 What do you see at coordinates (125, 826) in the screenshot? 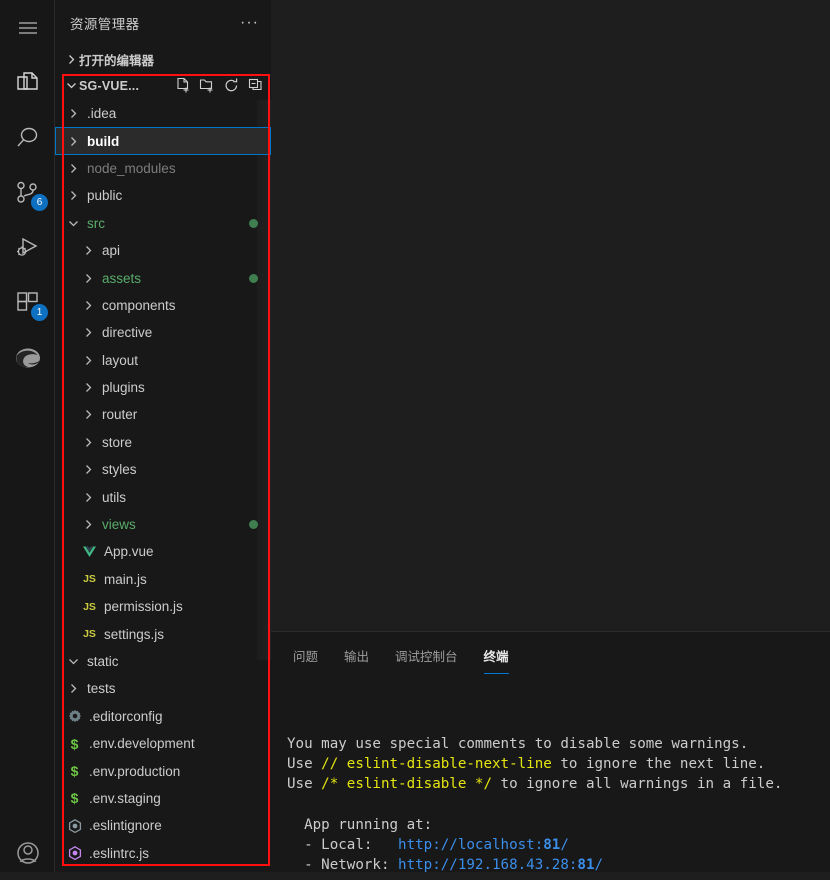
I see `tree-item-label: .eslintignore` at bounding box center [125, 826].